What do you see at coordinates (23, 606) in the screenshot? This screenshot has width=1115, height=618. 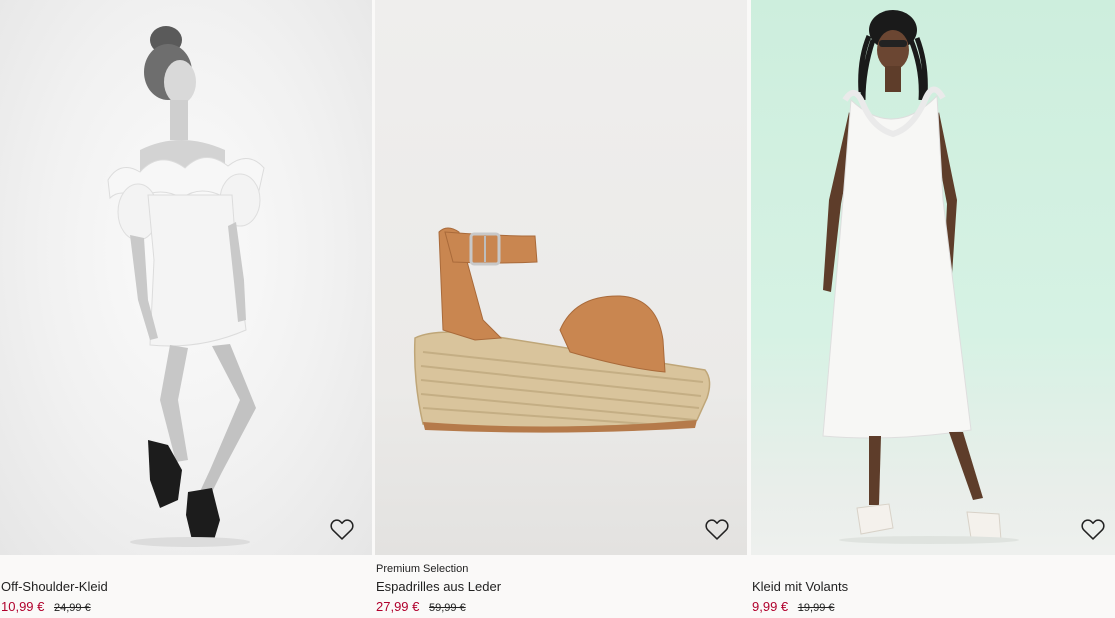 I see `sale-price: 10,99 €` at bounding box center [23, 606].